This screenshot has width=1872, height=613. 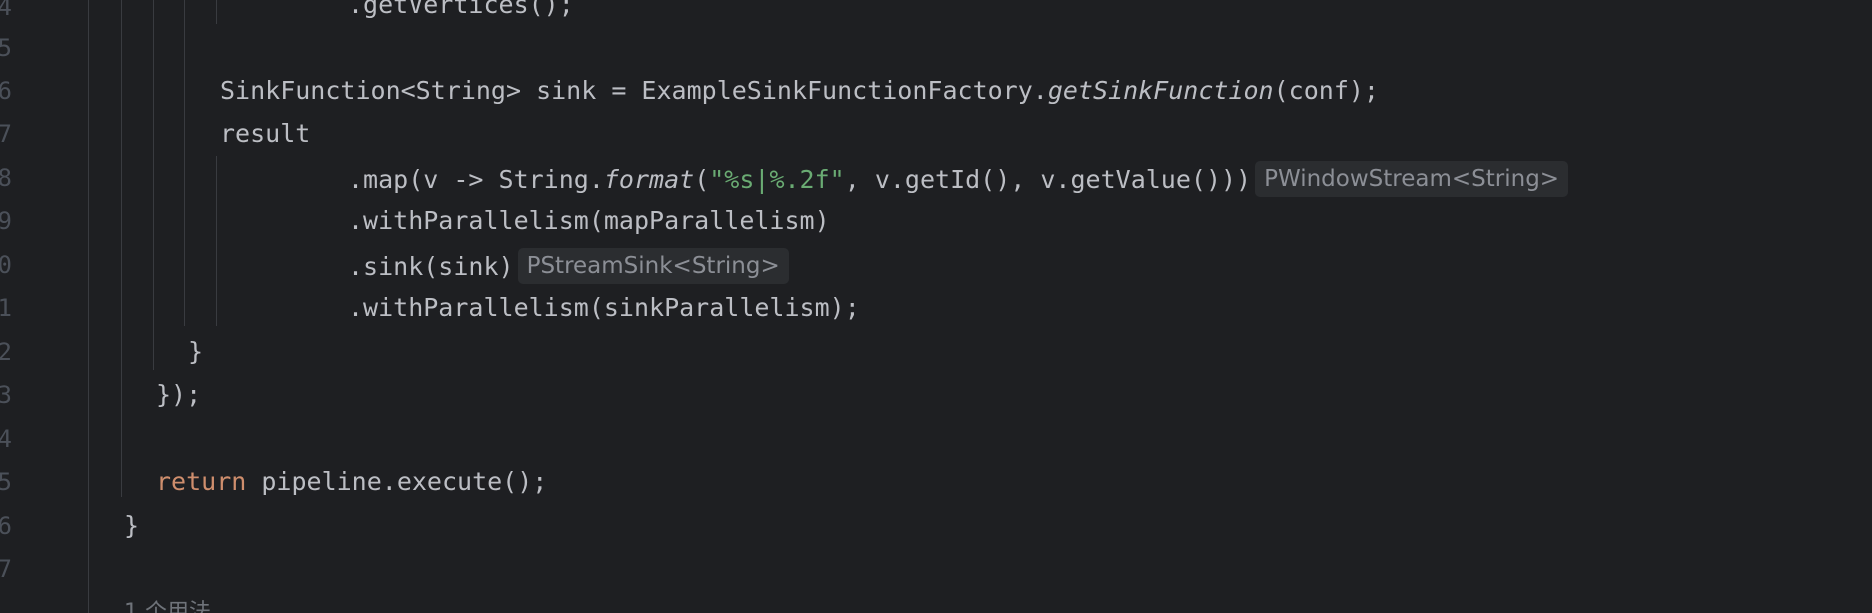 I want to click on code-token: .map(v -> String., so click(x=476, y=179).